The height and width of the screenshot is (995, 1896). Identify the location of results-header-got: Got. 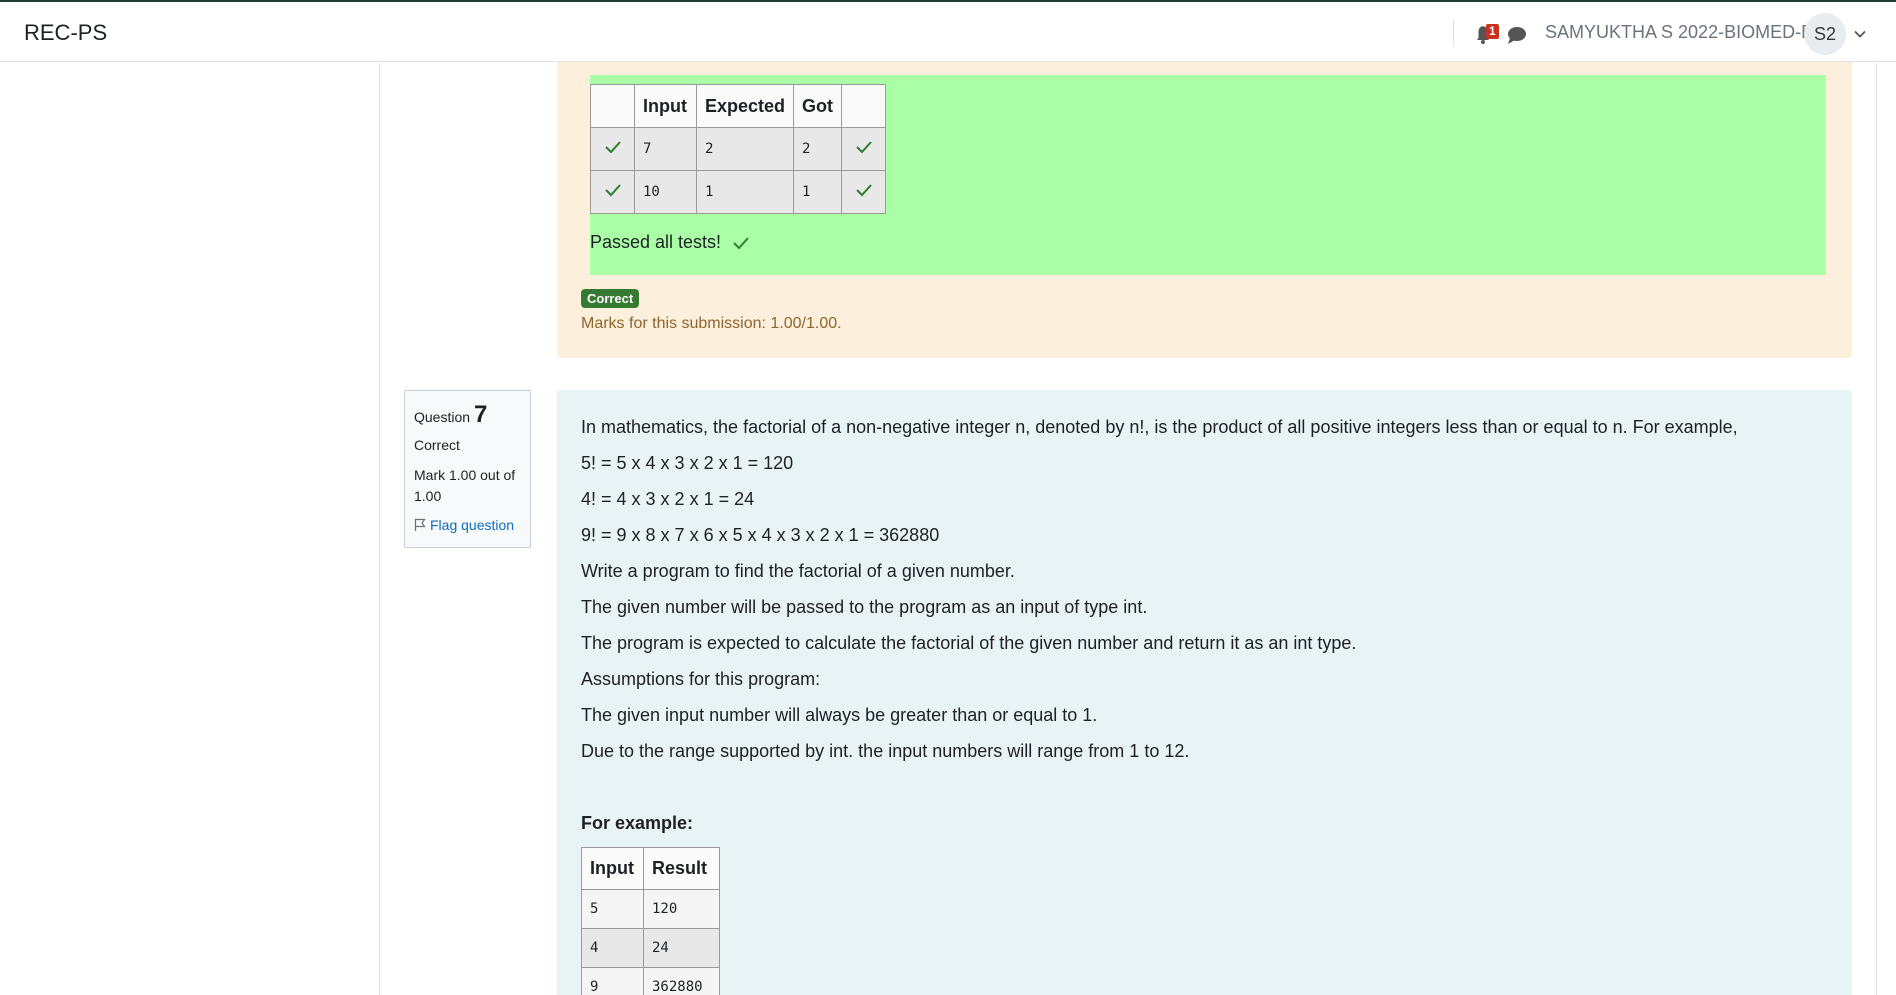
(818, 106).